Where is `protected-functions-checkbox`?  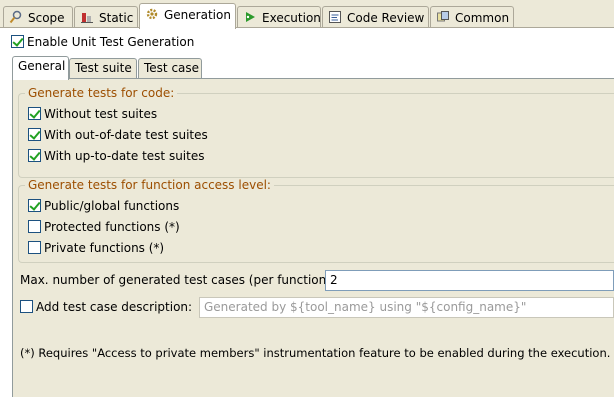
protected-functions-checkbox is located at coordinates (34, 226).